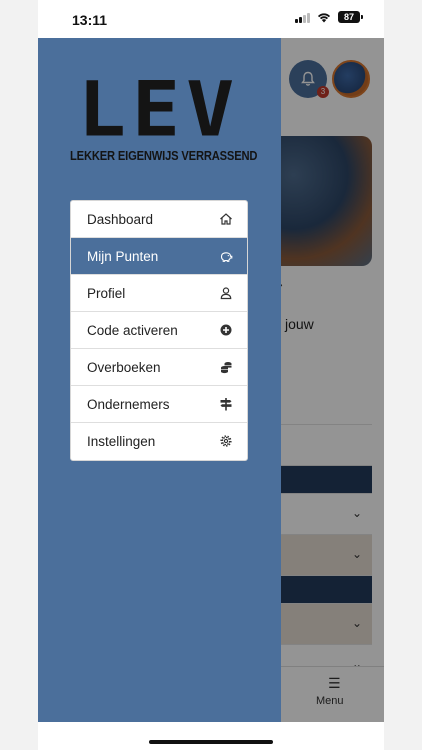 This screenshot has height=750, width=422. I want to click on menu-item-label: Mijn Punten, so click(123, 256).